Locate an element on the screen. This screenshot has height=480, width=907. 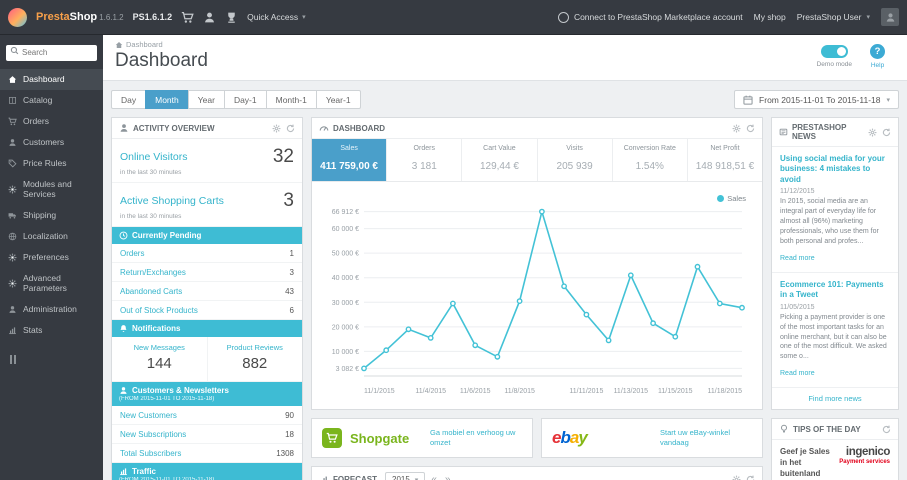
news-article-title-link: Ecommerce 101: Payments in a Tweet is located at coordinates (835, 290).